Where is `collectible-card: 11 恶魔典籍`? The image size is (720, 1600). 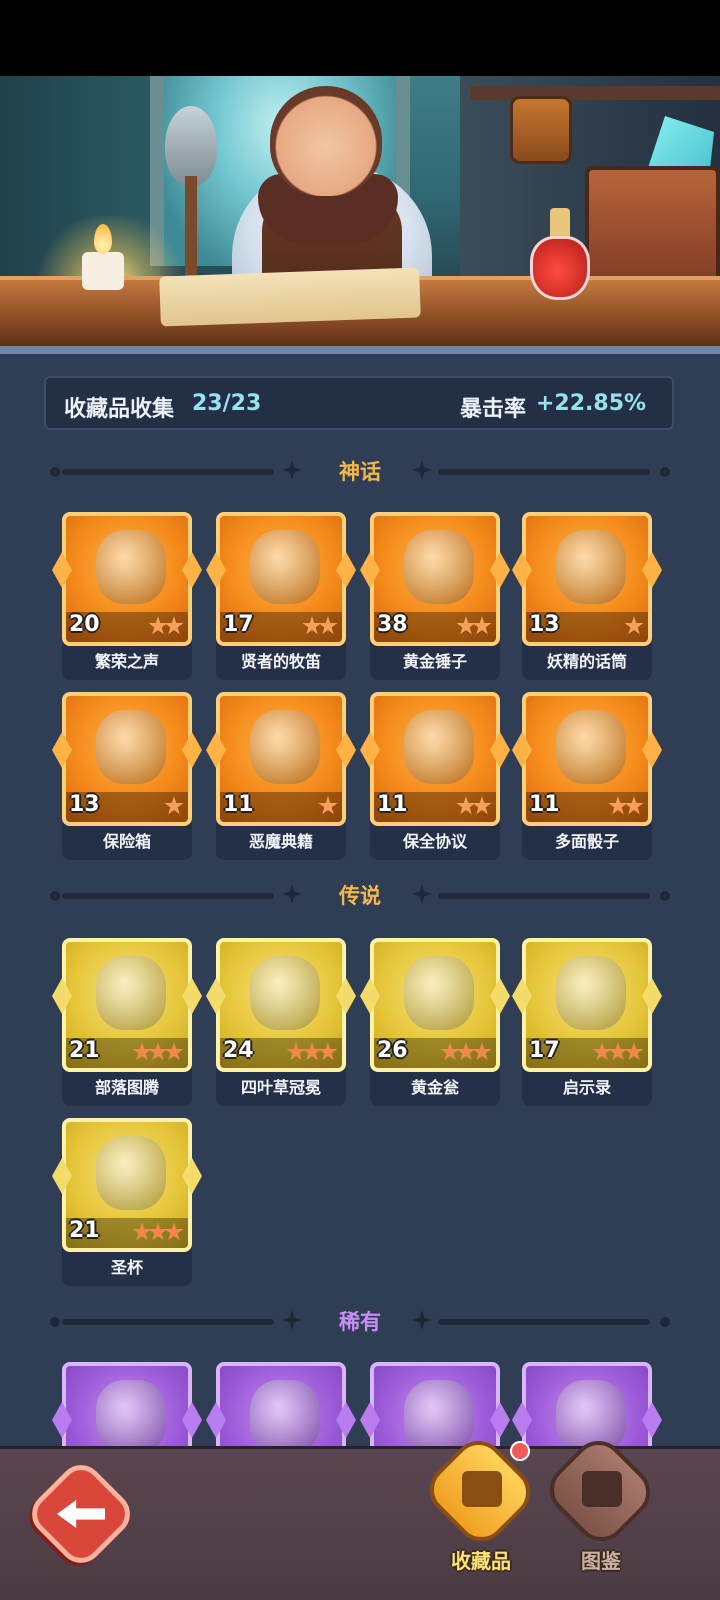 collectible-card: 11 恶魔典籍 is located at coordinates (281, 776).